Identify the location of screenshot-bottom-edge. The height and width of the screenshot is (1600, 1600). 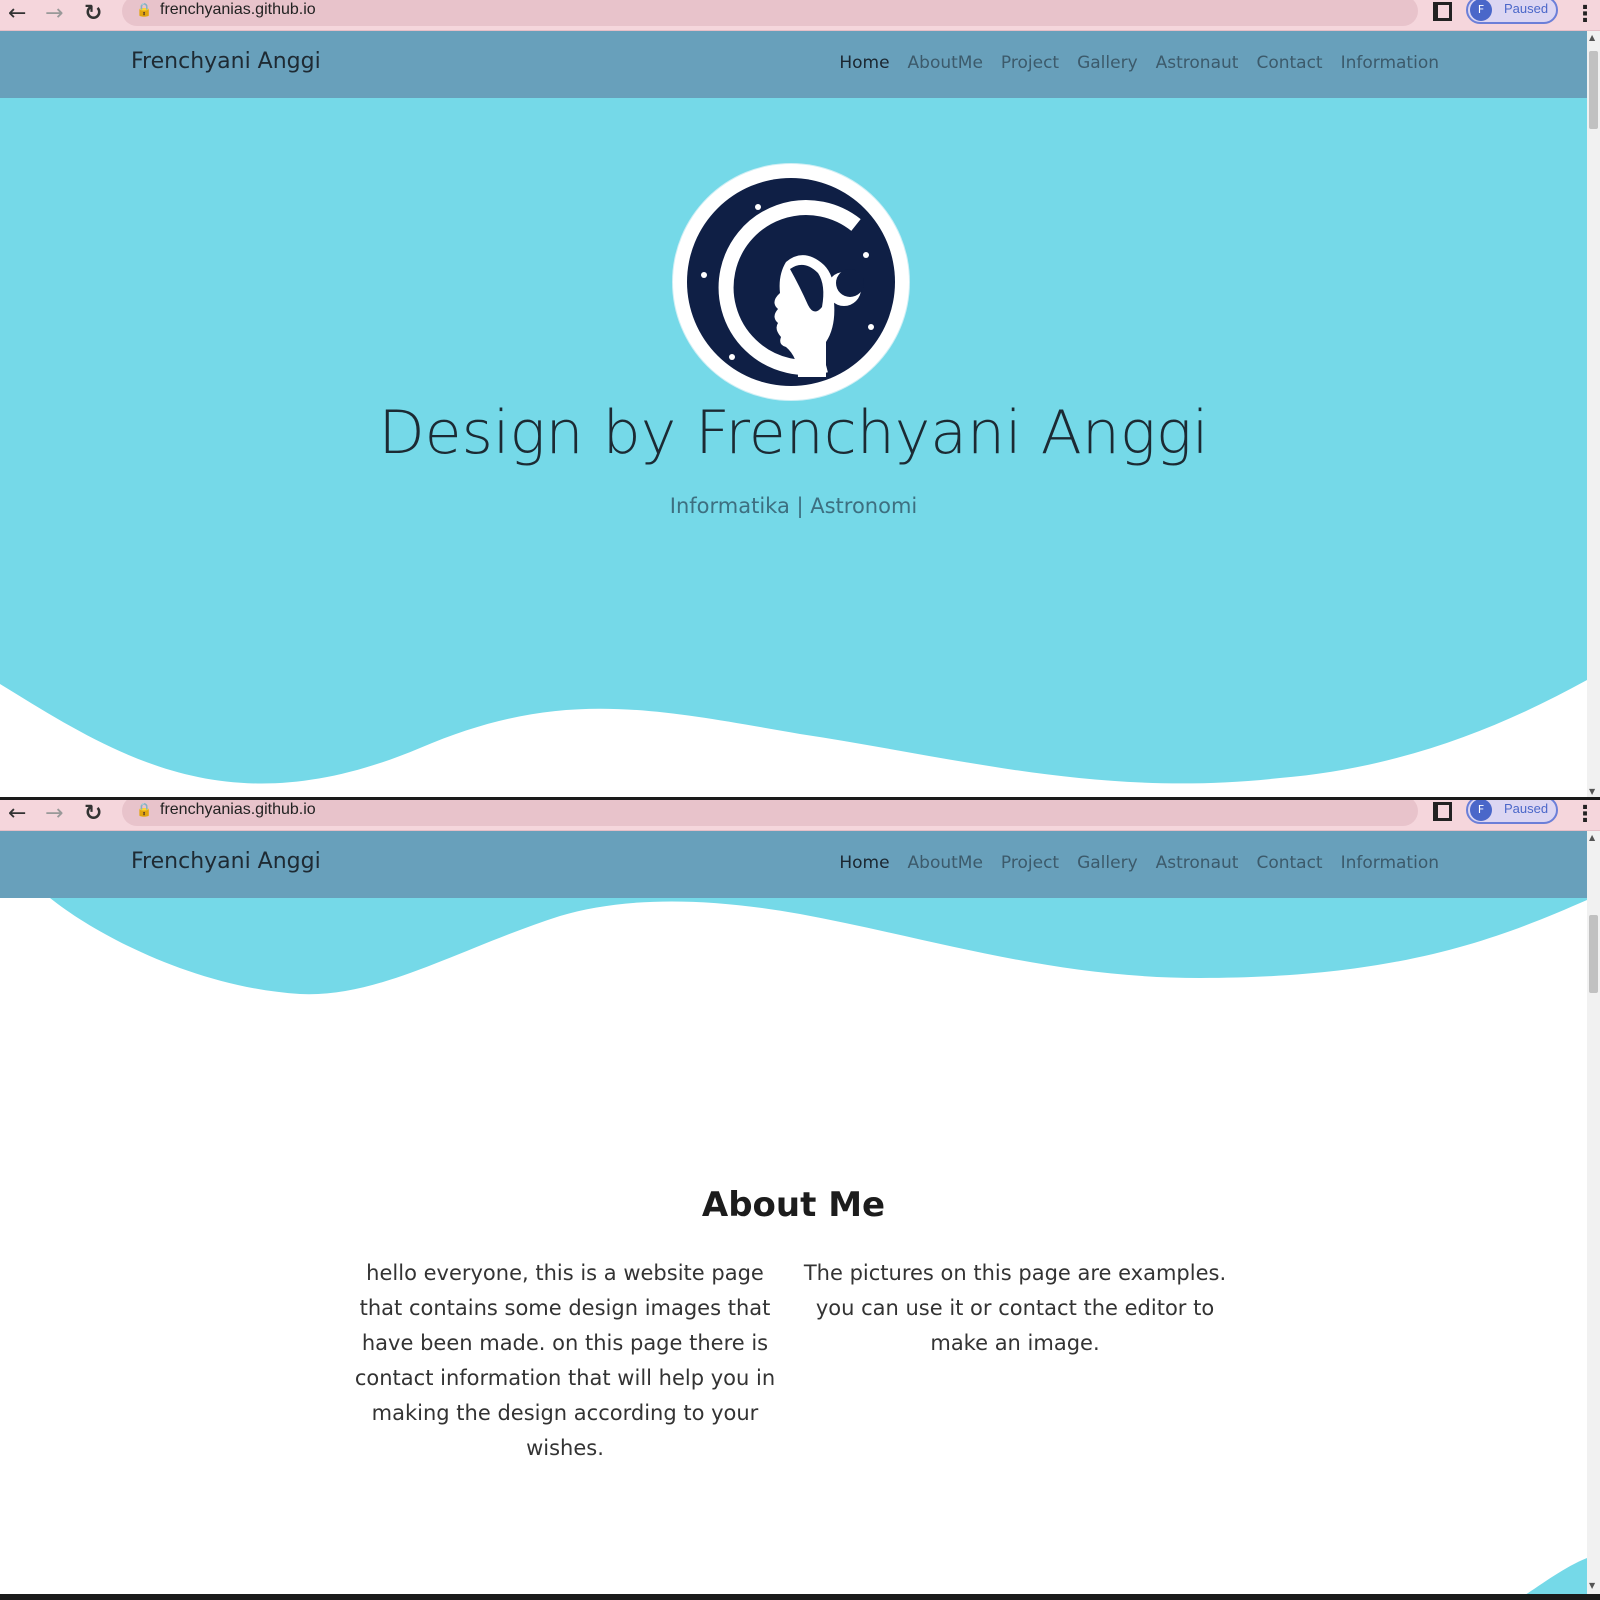
(800, 1597).